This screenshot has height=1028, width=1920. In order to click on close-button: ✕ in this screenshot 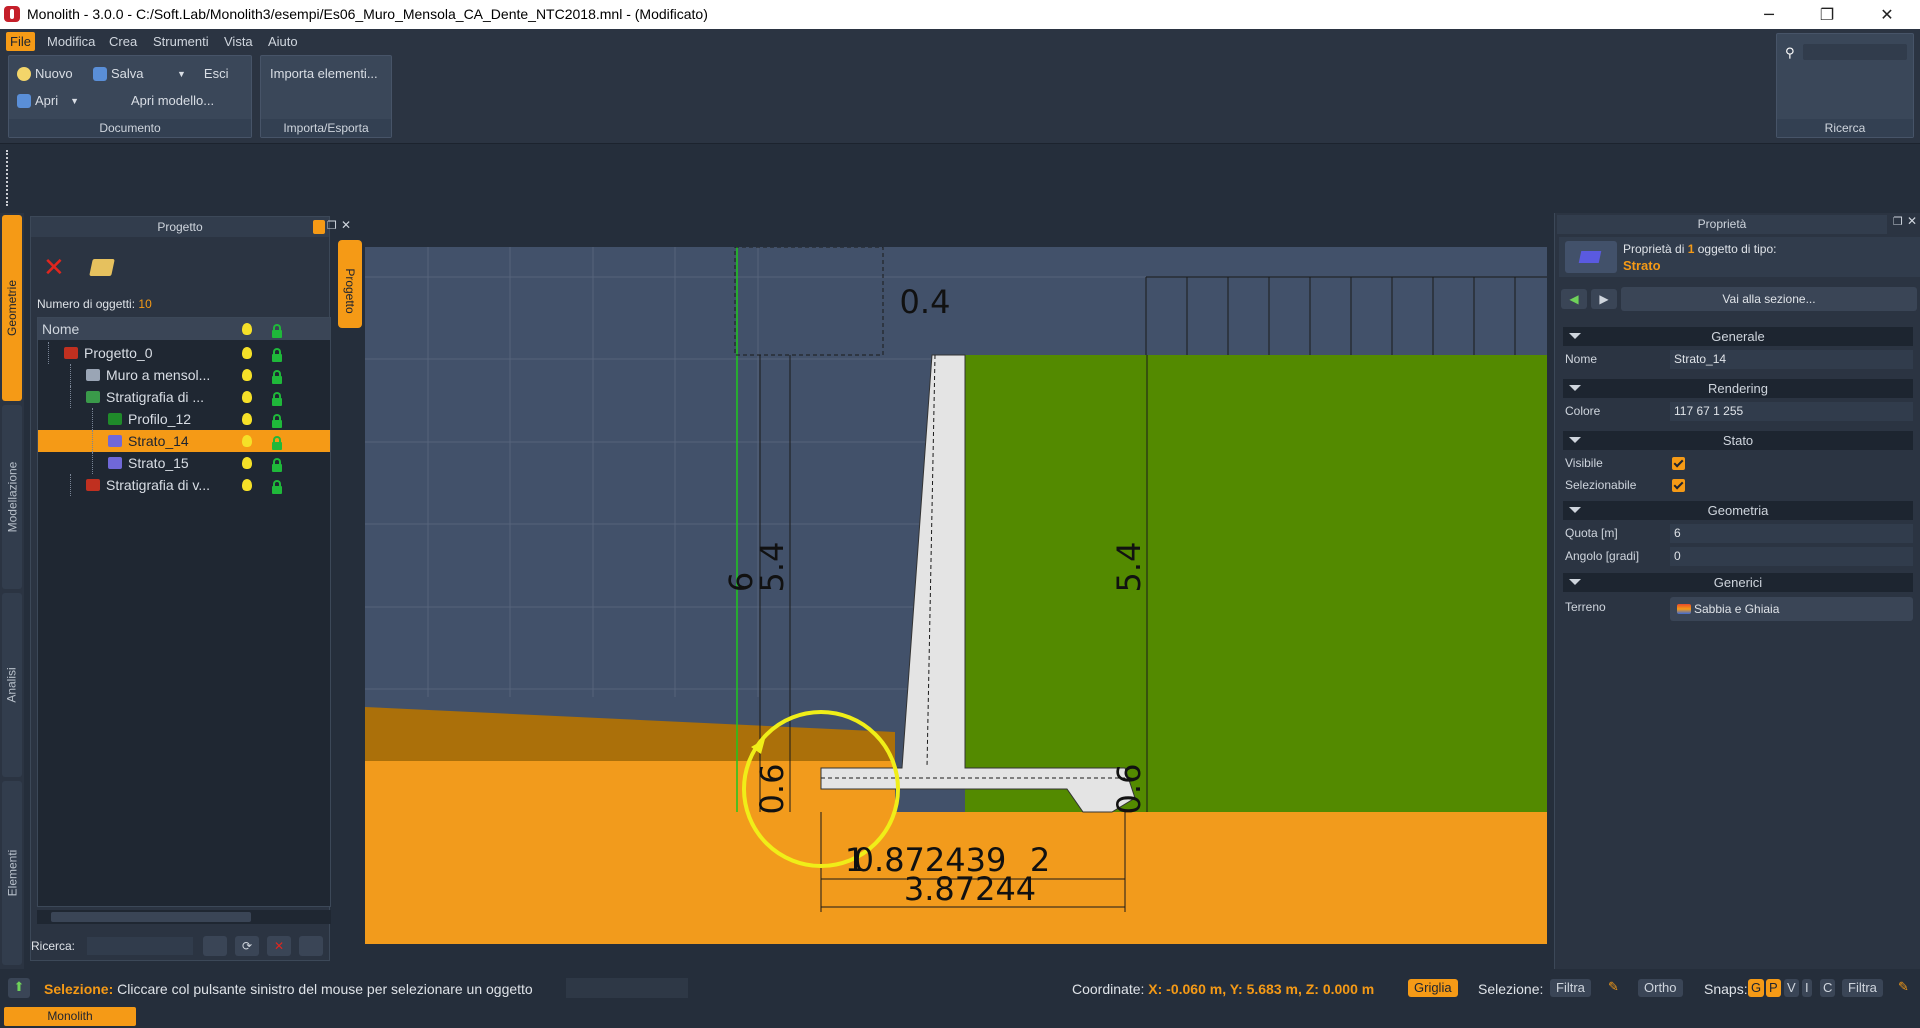, I will do `click(1887, 14)`.